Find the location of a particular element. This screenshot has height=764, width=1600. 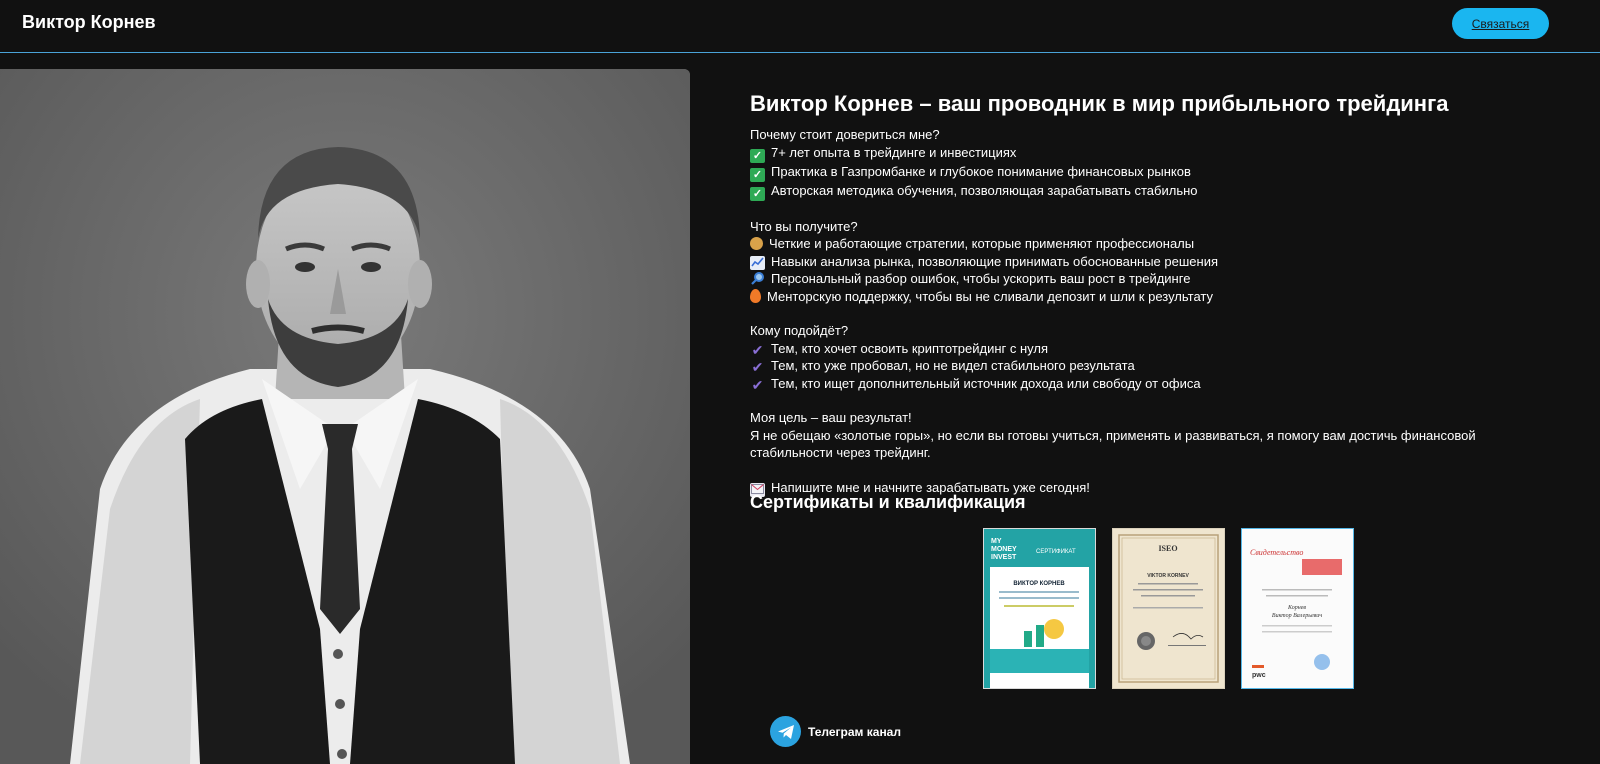

cert3-name-line2: Виктор Валерьевич is located at coordinates (1297, 616).